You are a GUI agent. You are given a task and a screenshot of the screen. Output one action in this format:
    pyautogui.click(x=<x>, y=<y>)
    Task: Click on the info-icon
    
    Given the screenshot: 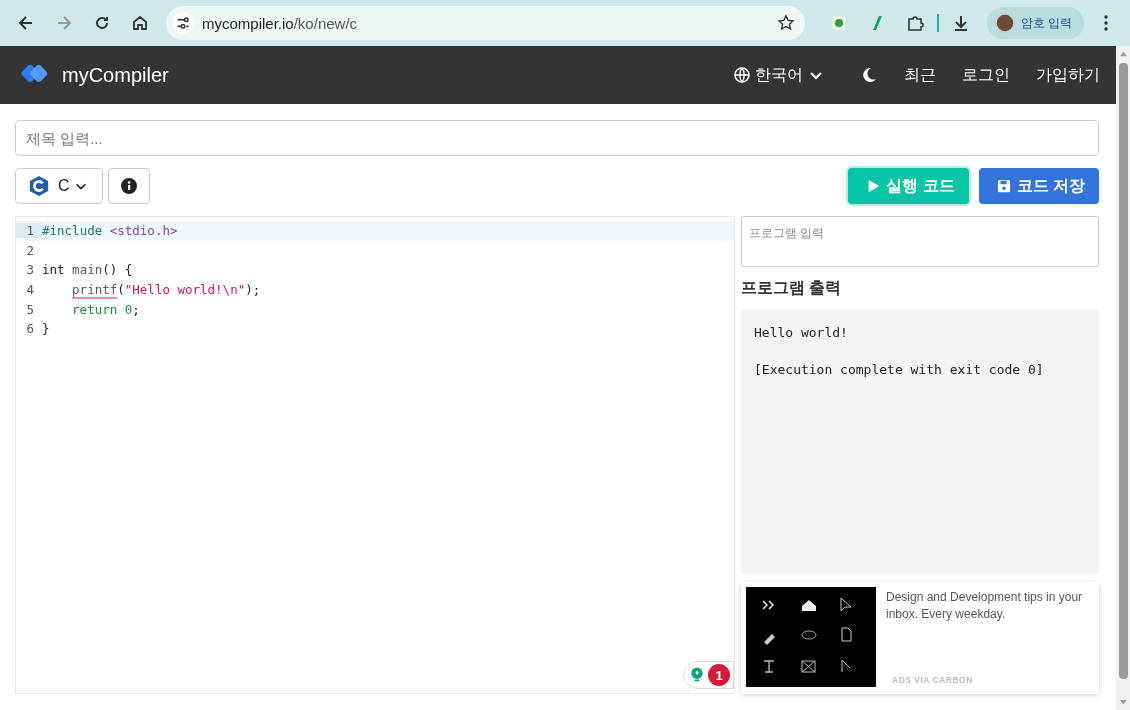 What is the action you would take?
    pyautogui.click(x=128, y=186)
    